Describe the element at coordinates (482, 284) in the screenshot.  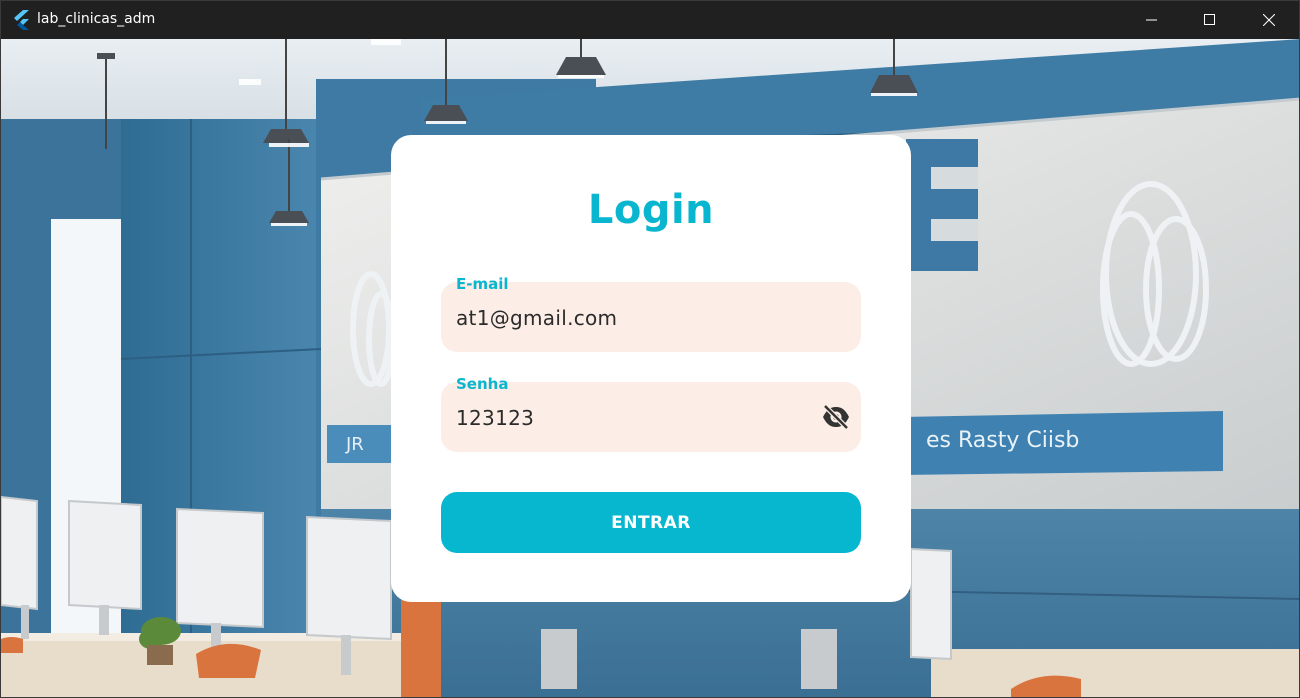
I see `email-label: E-mail` at that location.